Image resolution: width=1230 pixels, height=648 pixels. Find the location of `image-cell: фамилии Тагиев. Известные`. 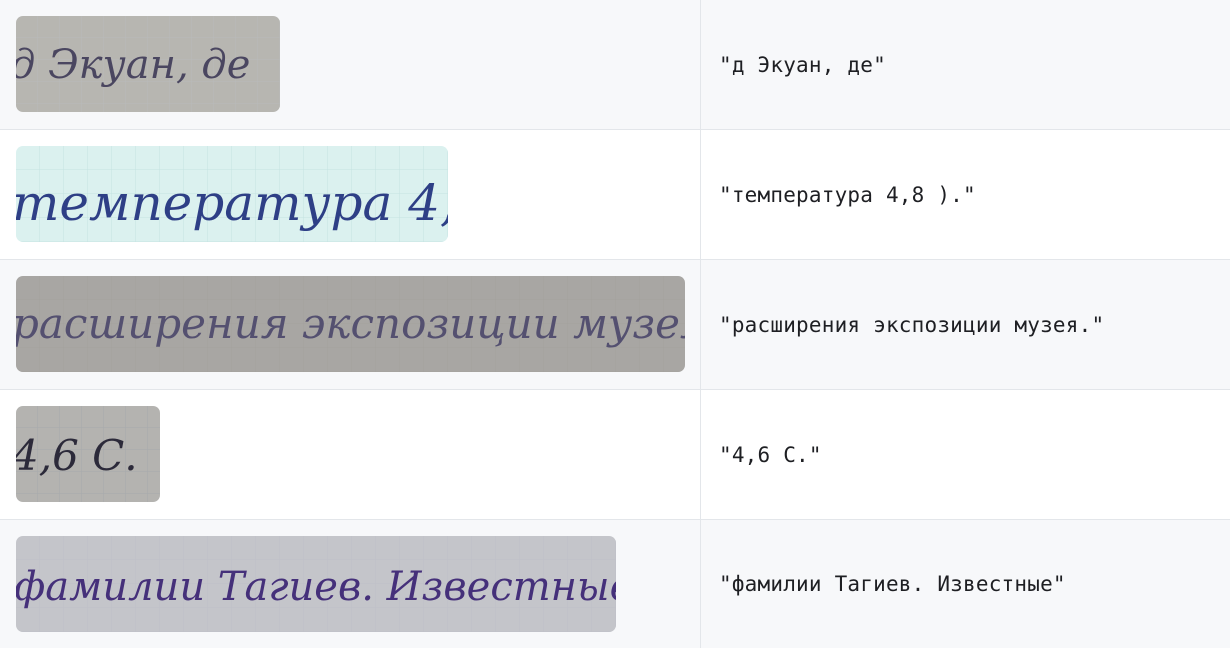

image-cell: фамилии Тагиев. Известные is located at coordinates (350, 584).